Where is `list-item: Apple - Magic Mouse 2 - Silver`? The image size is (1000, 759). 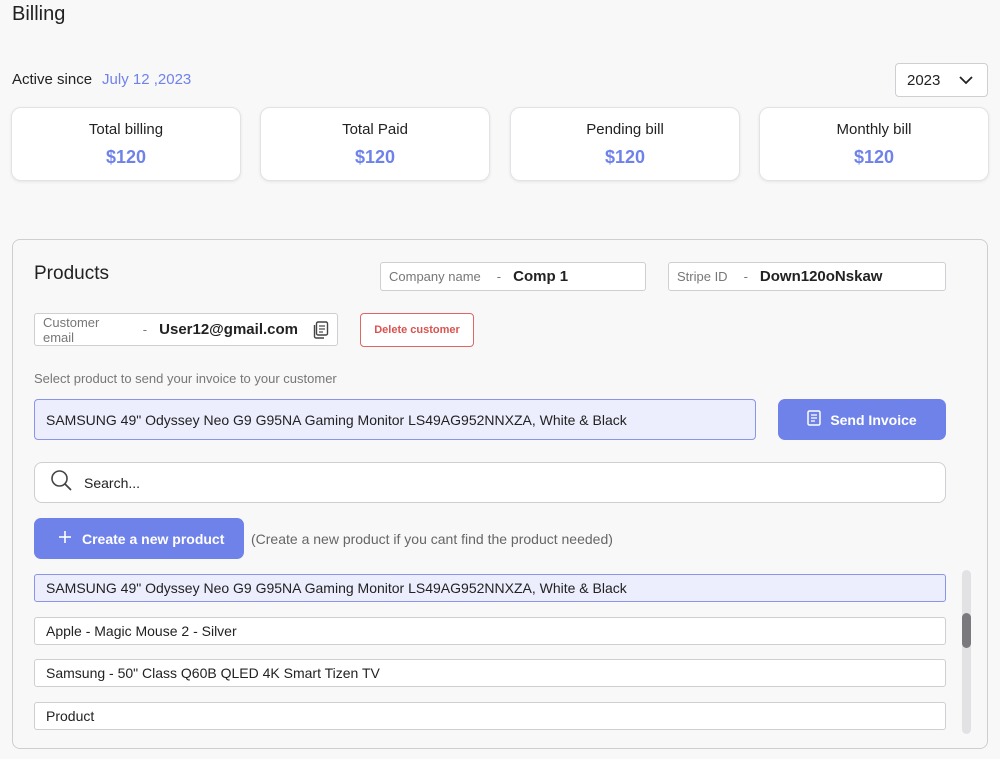
list-item: Apple - Magic Mouse 2 - Silver is located at coordinates (490, 630).